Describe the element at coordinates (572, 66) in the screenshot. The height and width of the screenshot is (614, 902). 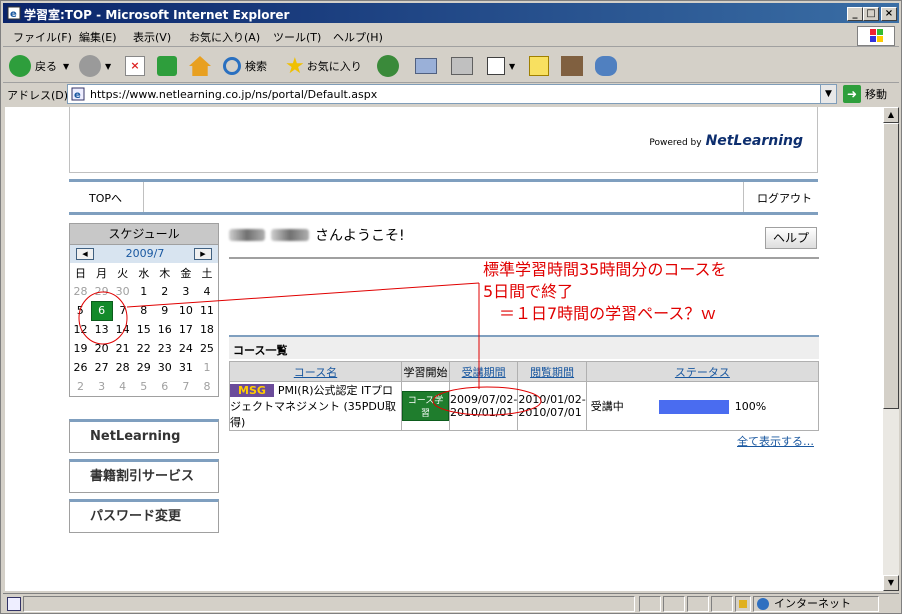
I see `research-button` at that location.